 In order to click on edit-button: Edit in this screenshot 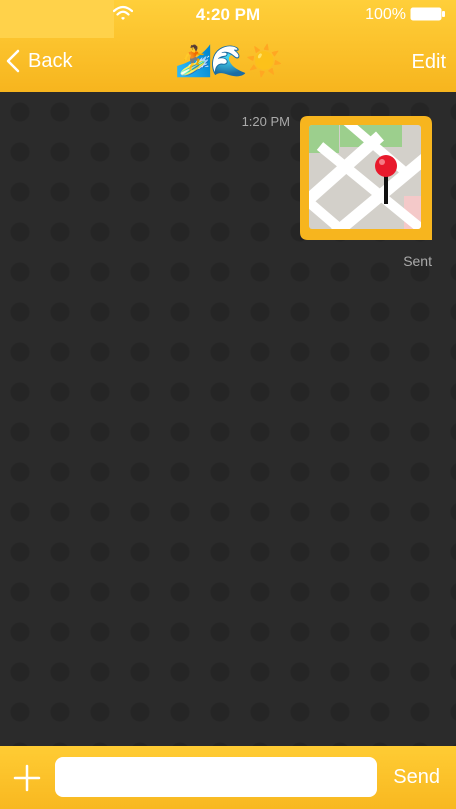, I will do `click(429, 62)`.